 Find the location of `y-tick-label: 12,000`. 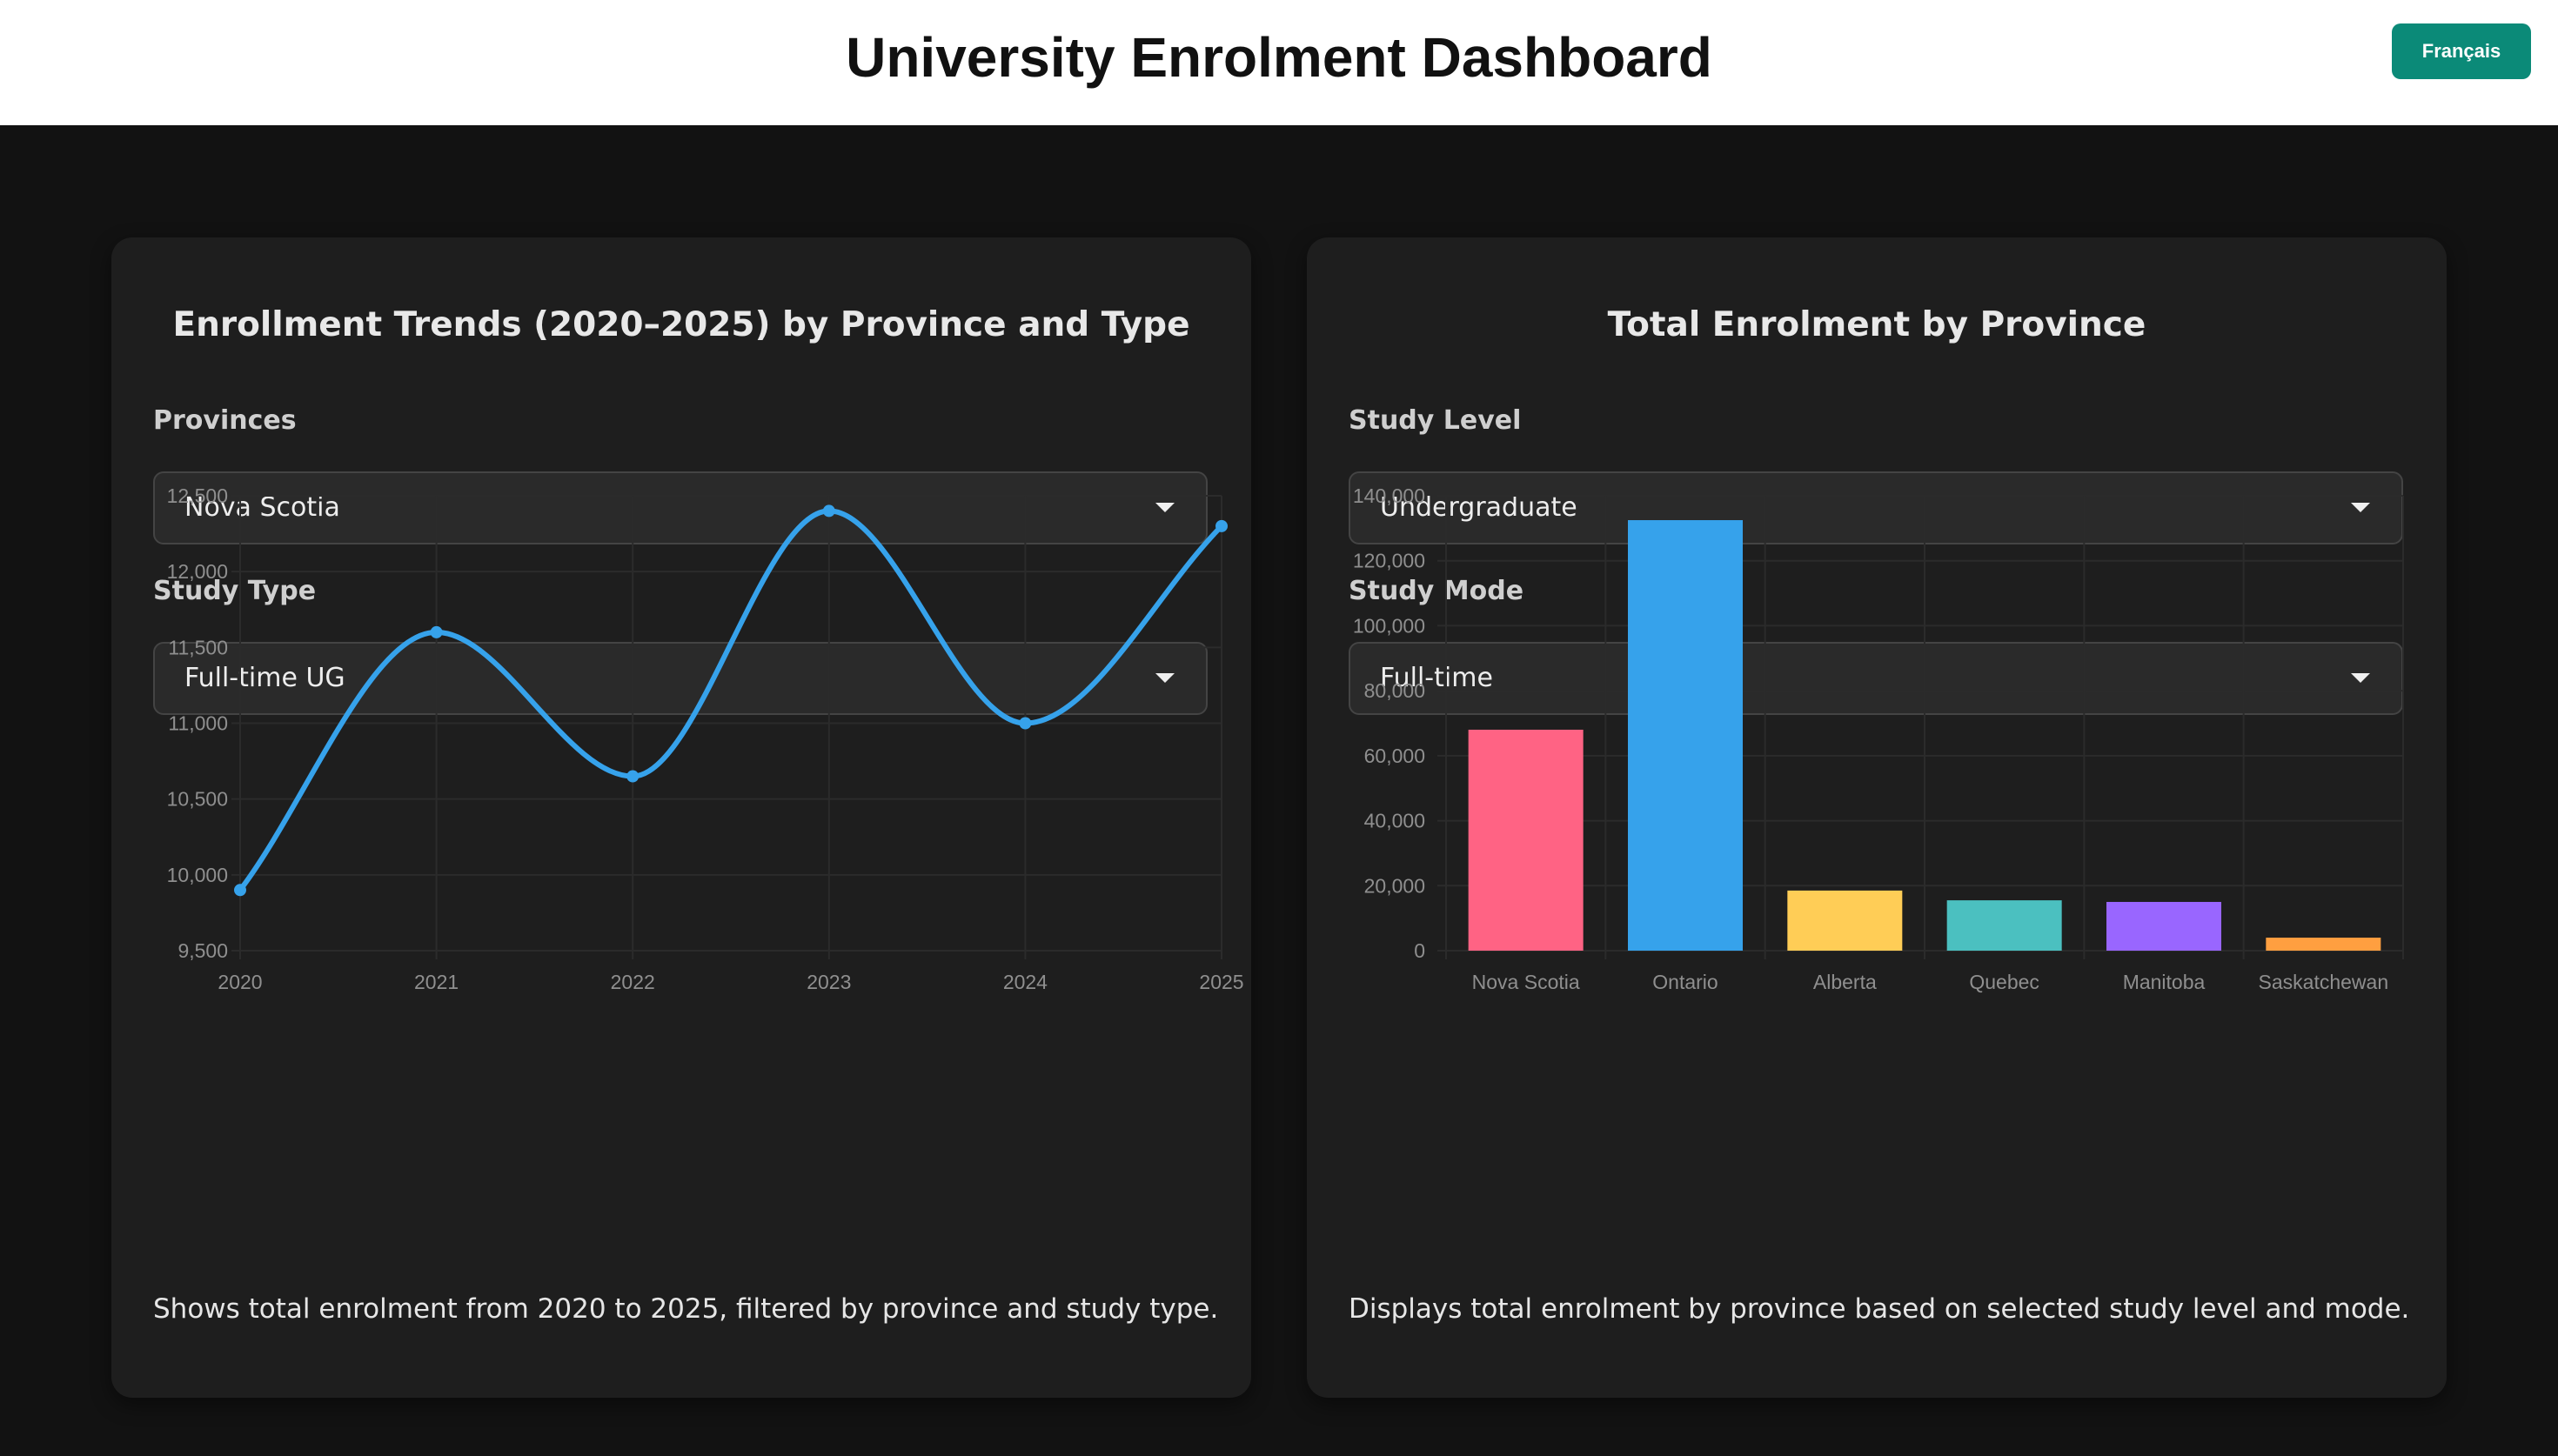

y-tick-label: 12,000 is located at coordinates (197, 571).